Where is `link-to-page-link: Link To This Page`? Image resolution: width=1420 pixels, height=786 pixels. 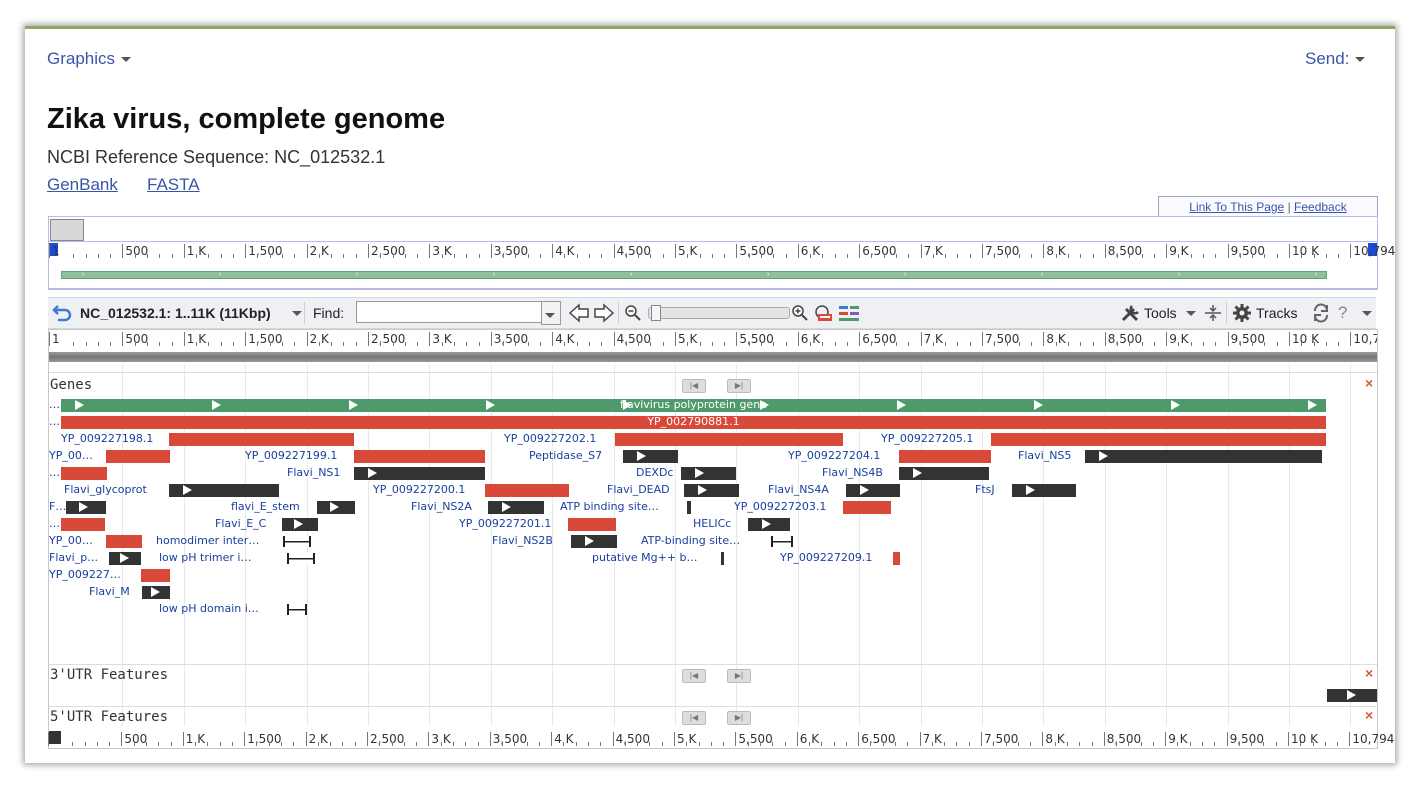 link-to-page-link: Link To This Page is located at coordinates (1236, 207).